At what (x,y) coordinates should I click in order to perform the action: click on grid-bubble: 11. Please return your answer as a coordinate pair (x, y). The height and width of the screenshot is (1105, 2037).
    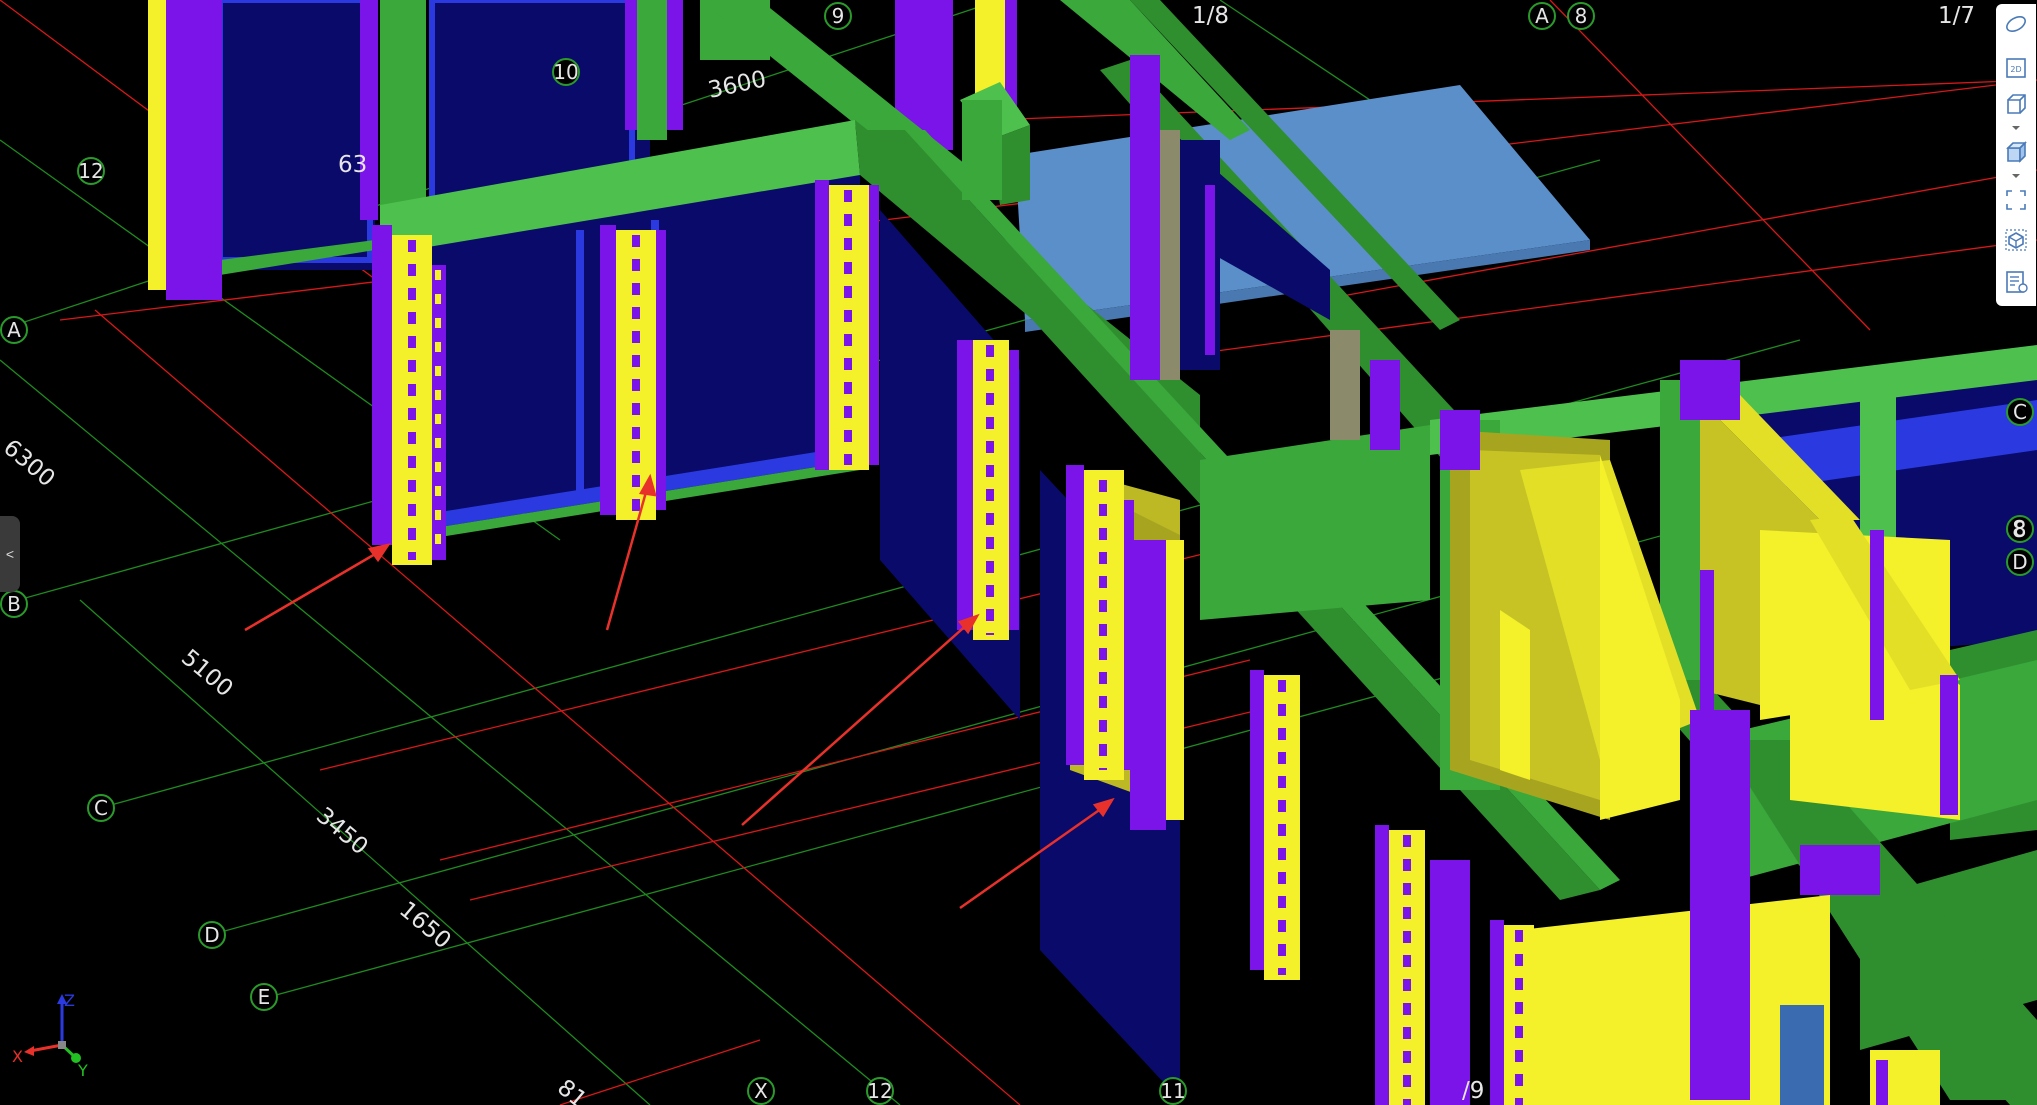
    Looking at the image, I should click on (1173, 1091).